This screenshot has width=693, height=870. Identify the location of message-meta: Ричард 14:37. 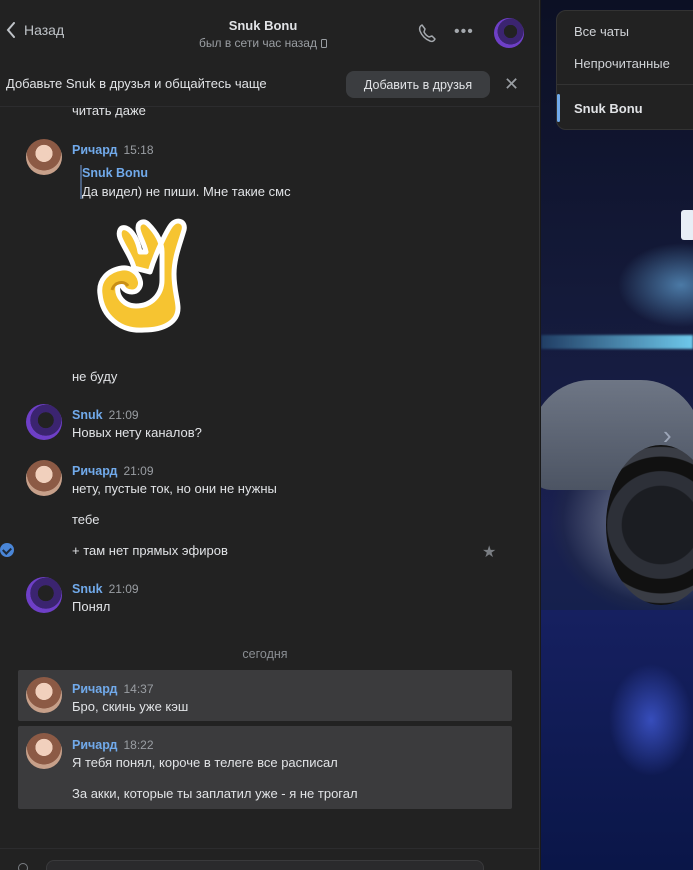
(113, 688).